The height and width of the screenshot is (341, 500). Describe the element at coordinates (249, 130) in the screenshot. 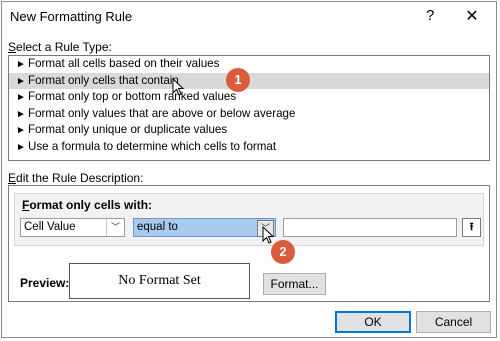

I see `rule-type-item: ► Format only unique or duplicate values` at that location.